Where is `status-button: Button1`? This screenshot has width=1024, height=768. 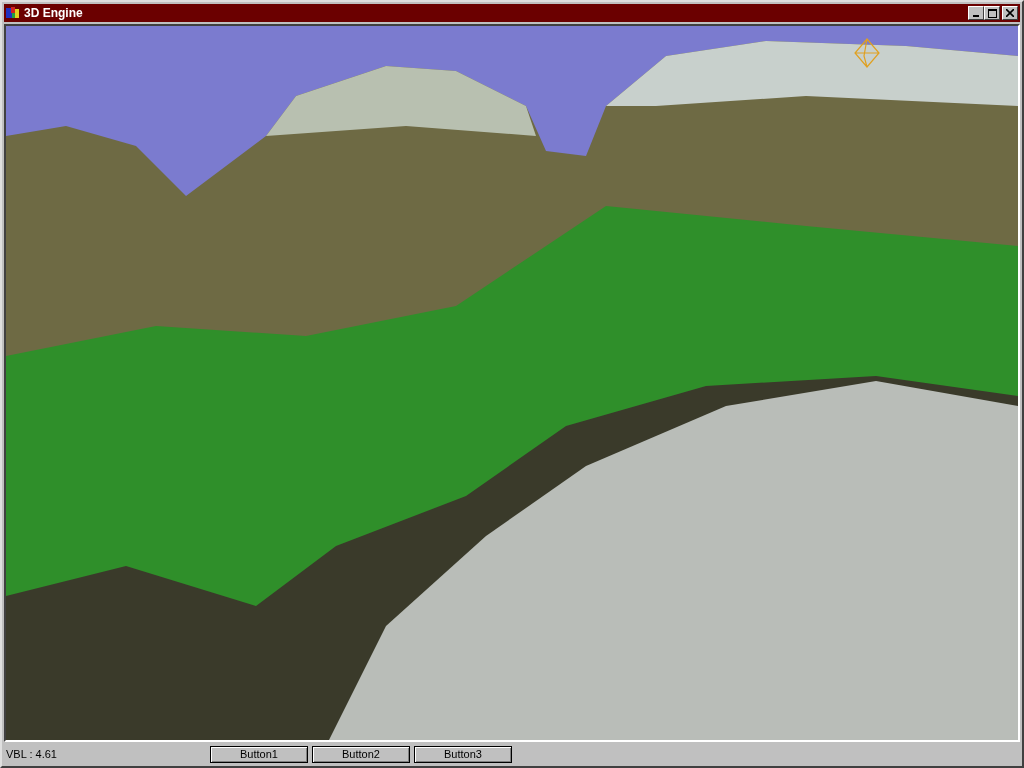
status-button: Button1 is located at coordinates (259, 754).